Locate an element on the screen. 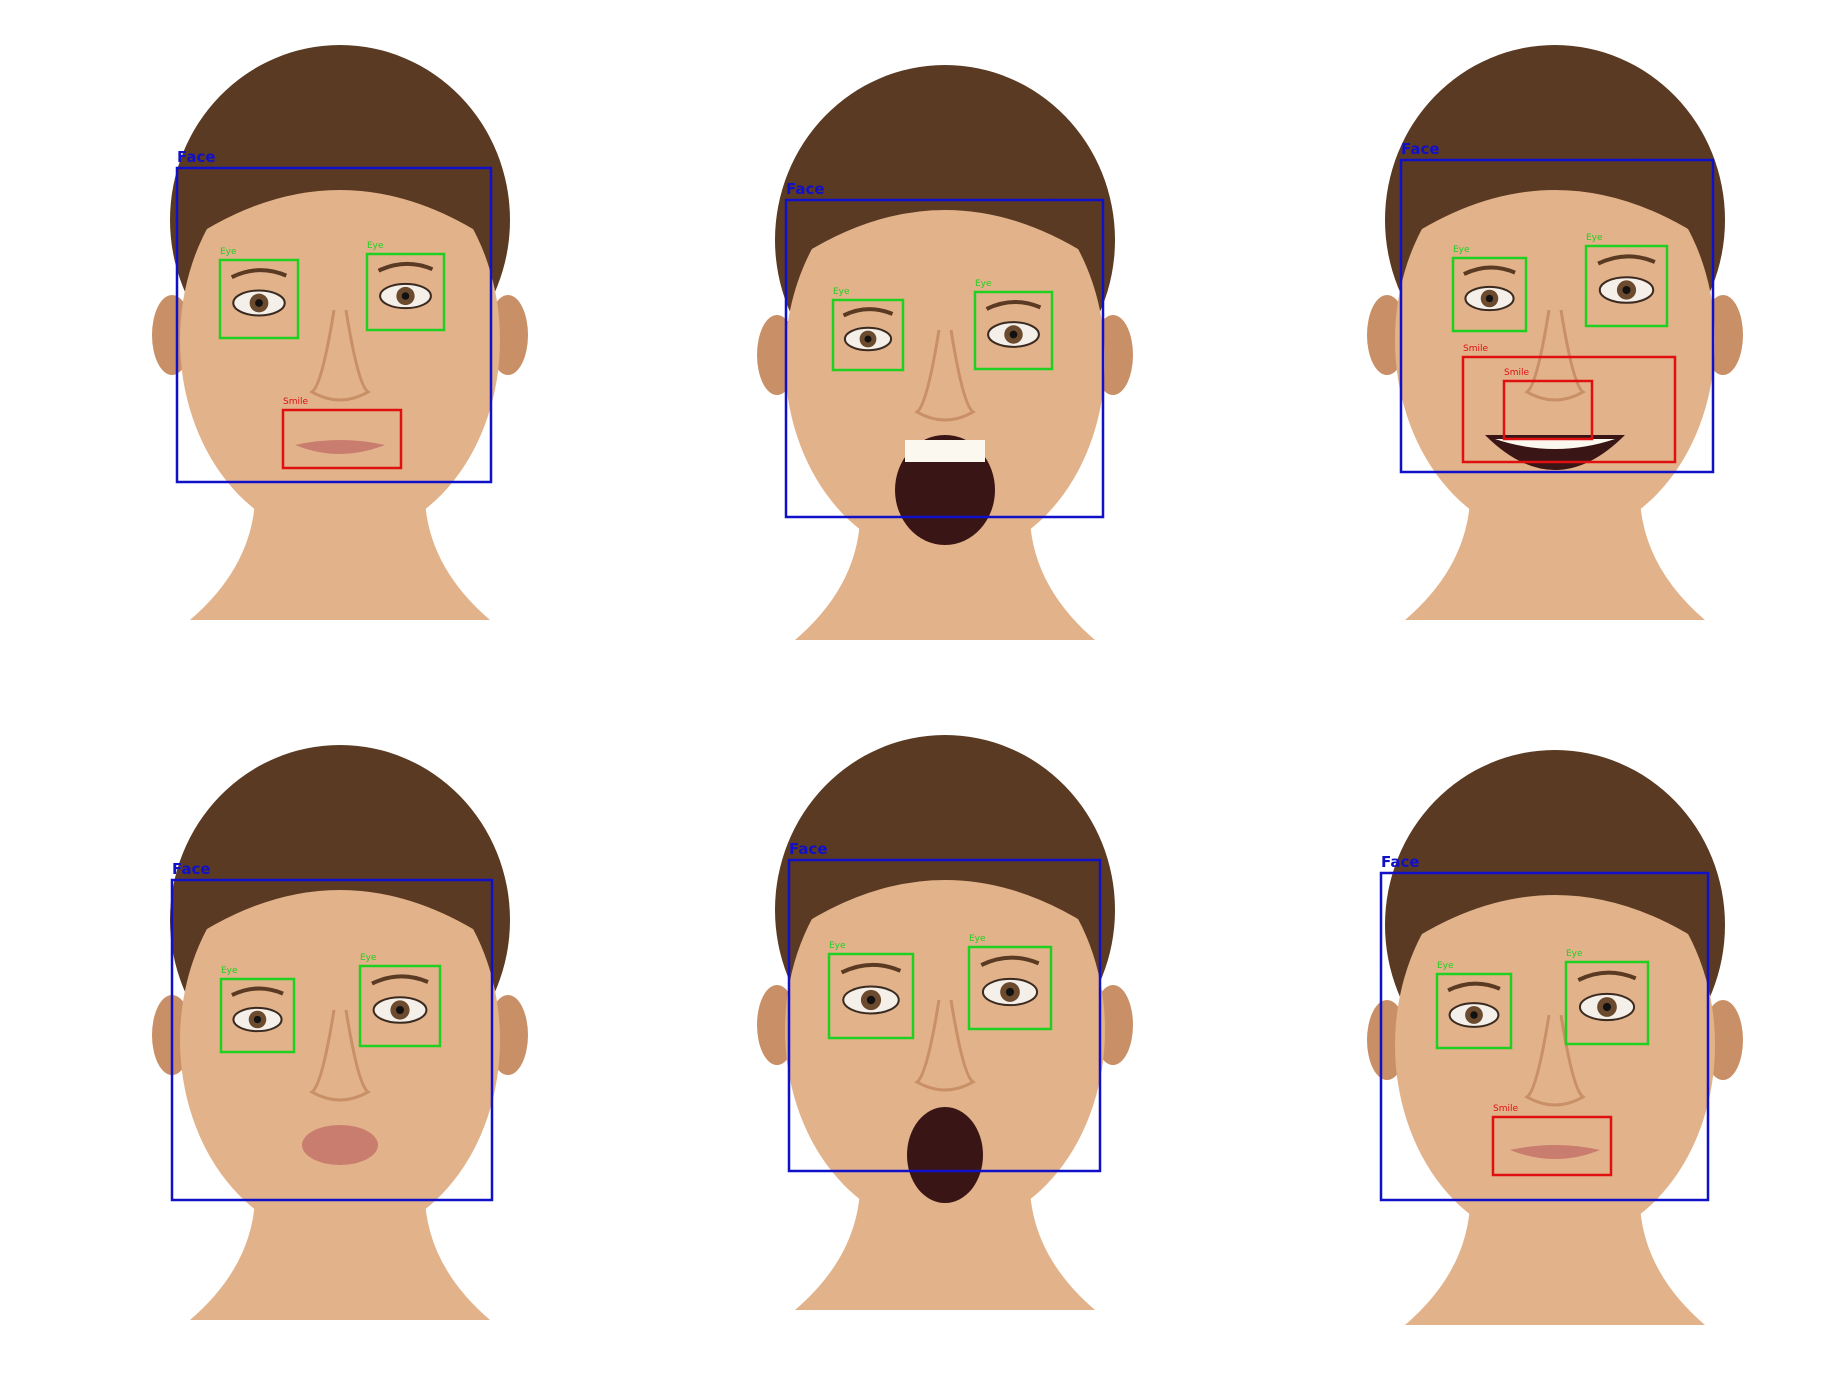 The image size is (1832, 1374). panel-surprised: Face Eye Eye is located at coordinates (945, 1022).